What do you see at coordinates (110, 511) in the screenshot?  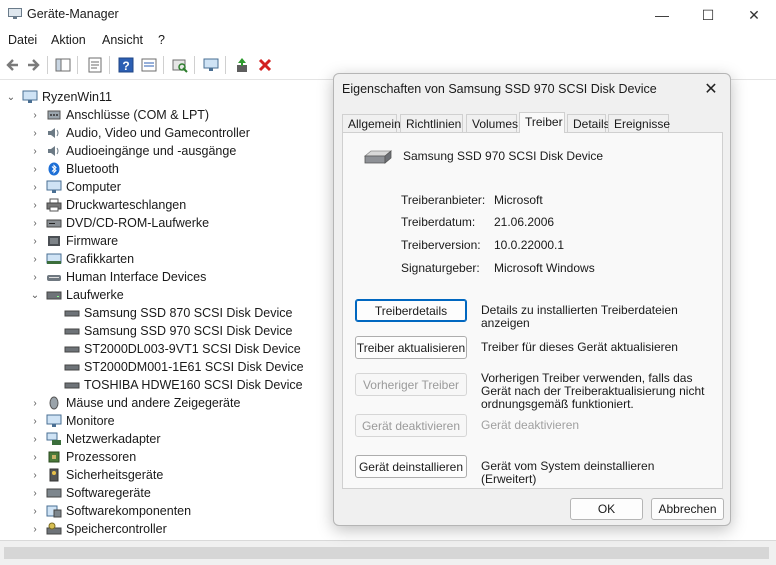 I see `tree-category: › Softwarekomponenten` at bounding box center [110, 511].